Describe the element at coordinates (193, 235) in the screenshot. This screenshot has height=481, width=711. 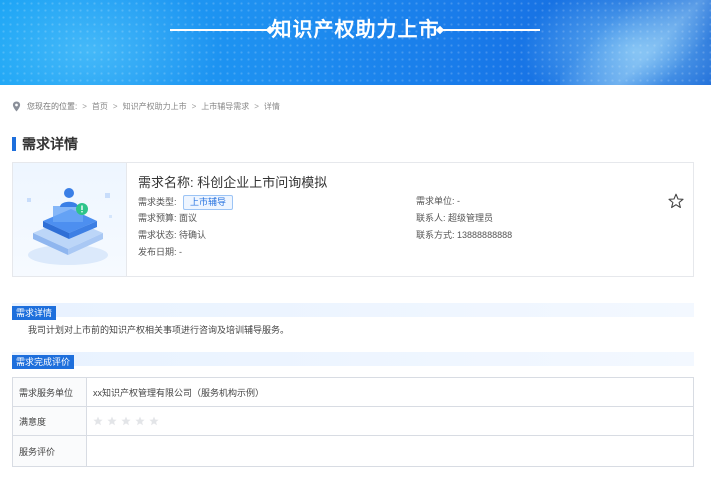
I see `demand-status-value: 待确认` at that location.